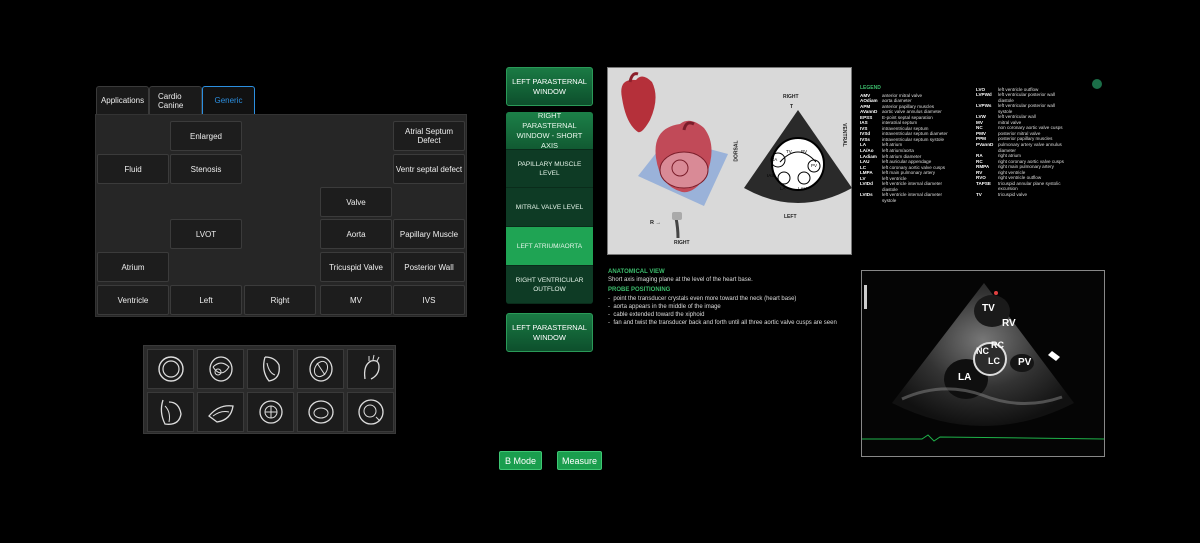 The width and height of the screenshot is (1200, 543). What do you see at coordinates (549, 169) in the screenshot?
I see `nav-item-papillary-muscle: PAPILLARY MUSCLE LEVEL` at bounding box center [549, 169].